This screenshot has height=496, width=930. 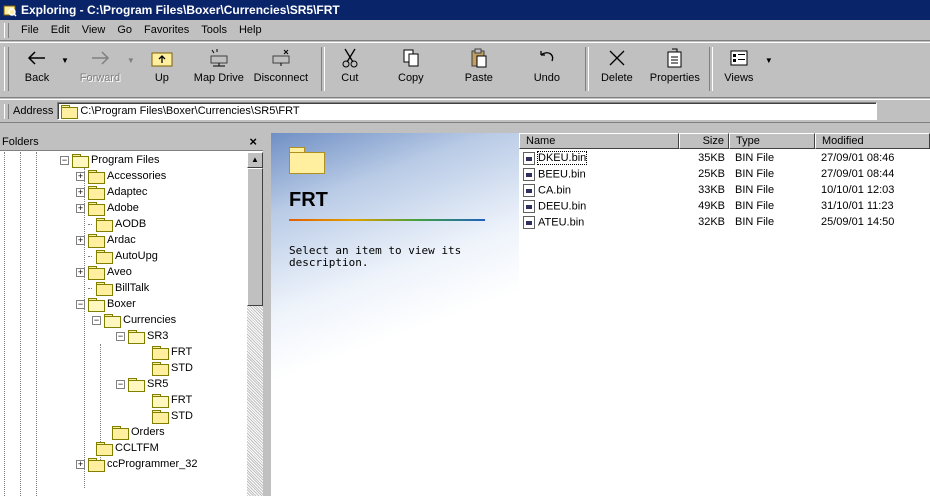 I want to click on pane-splitter, so click(x=267, y=314).